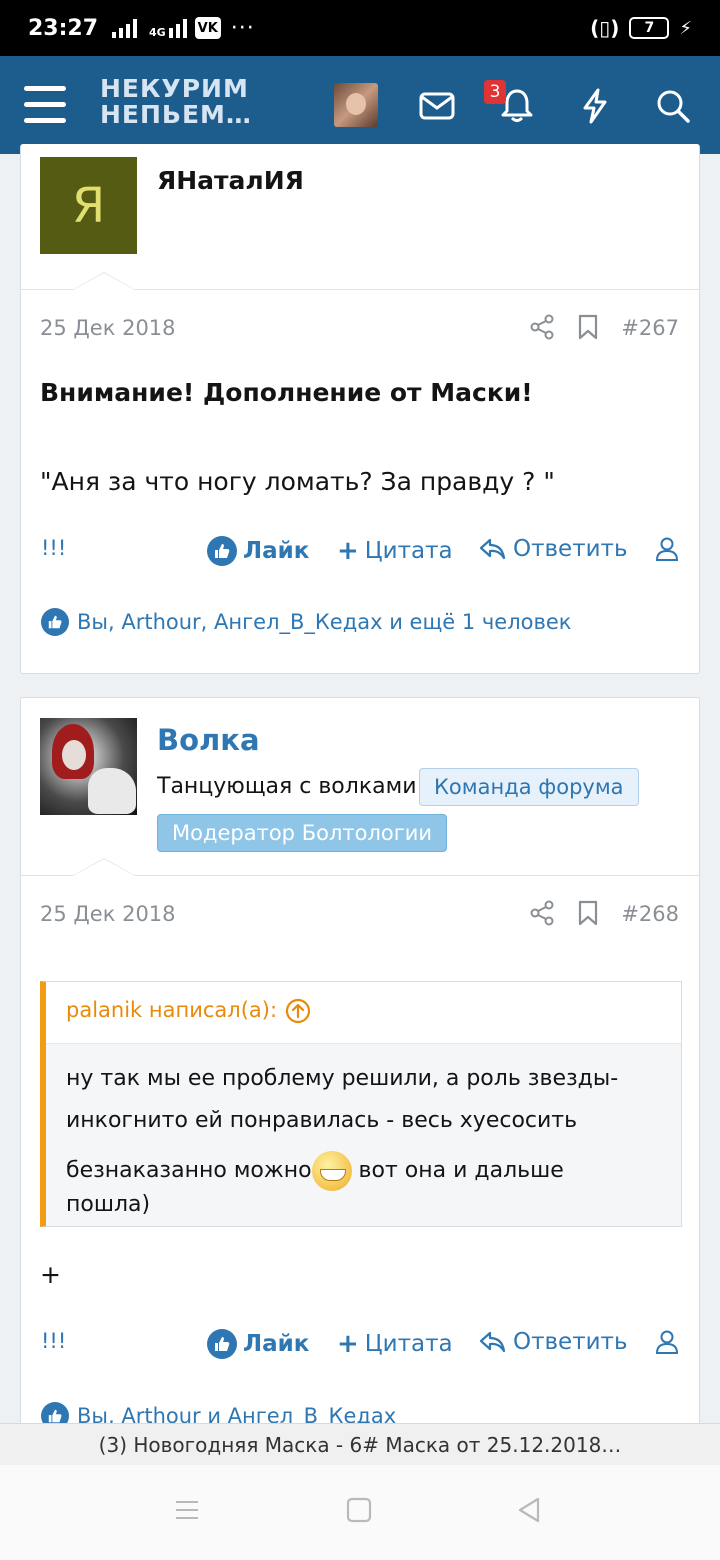 This screenshot has height=1560, width=720. What do you see at coordinates (50, 1274) in the screenshot?
I see `post-text-line: +` at bounding box center [50, 1274].